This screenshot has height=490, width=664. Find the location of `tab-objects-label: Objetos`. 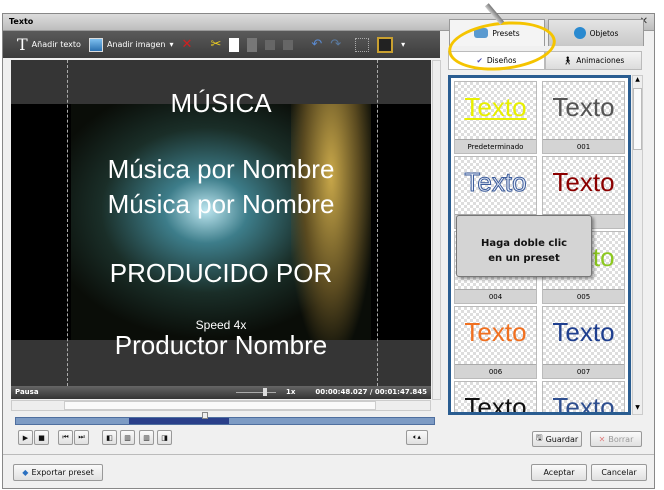

tab-objects-label: Objetos is located at coordinates (604, 33).